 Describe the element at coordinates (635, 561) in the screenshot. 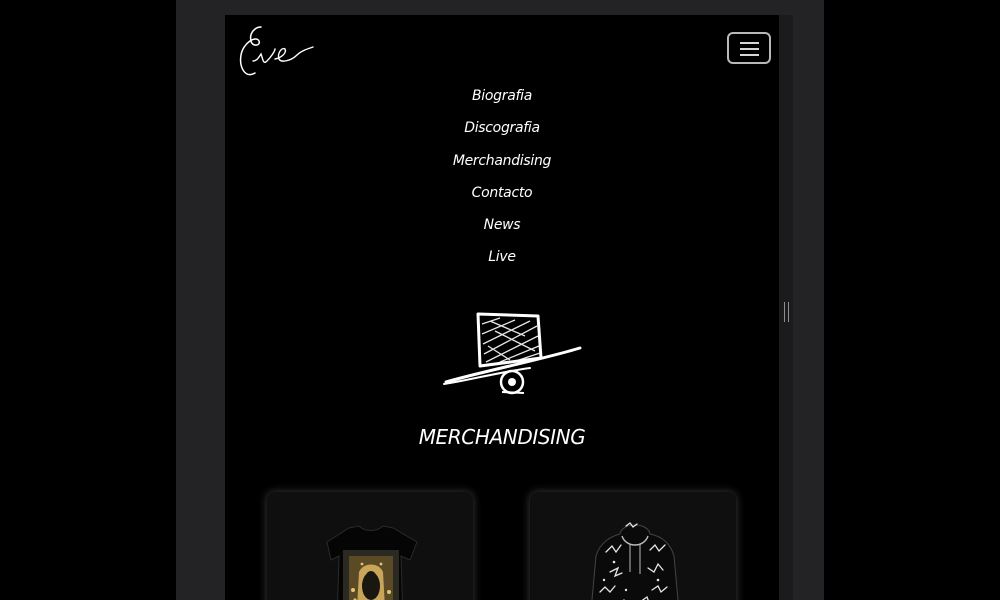

I see `hoodie-product-image` at that location.